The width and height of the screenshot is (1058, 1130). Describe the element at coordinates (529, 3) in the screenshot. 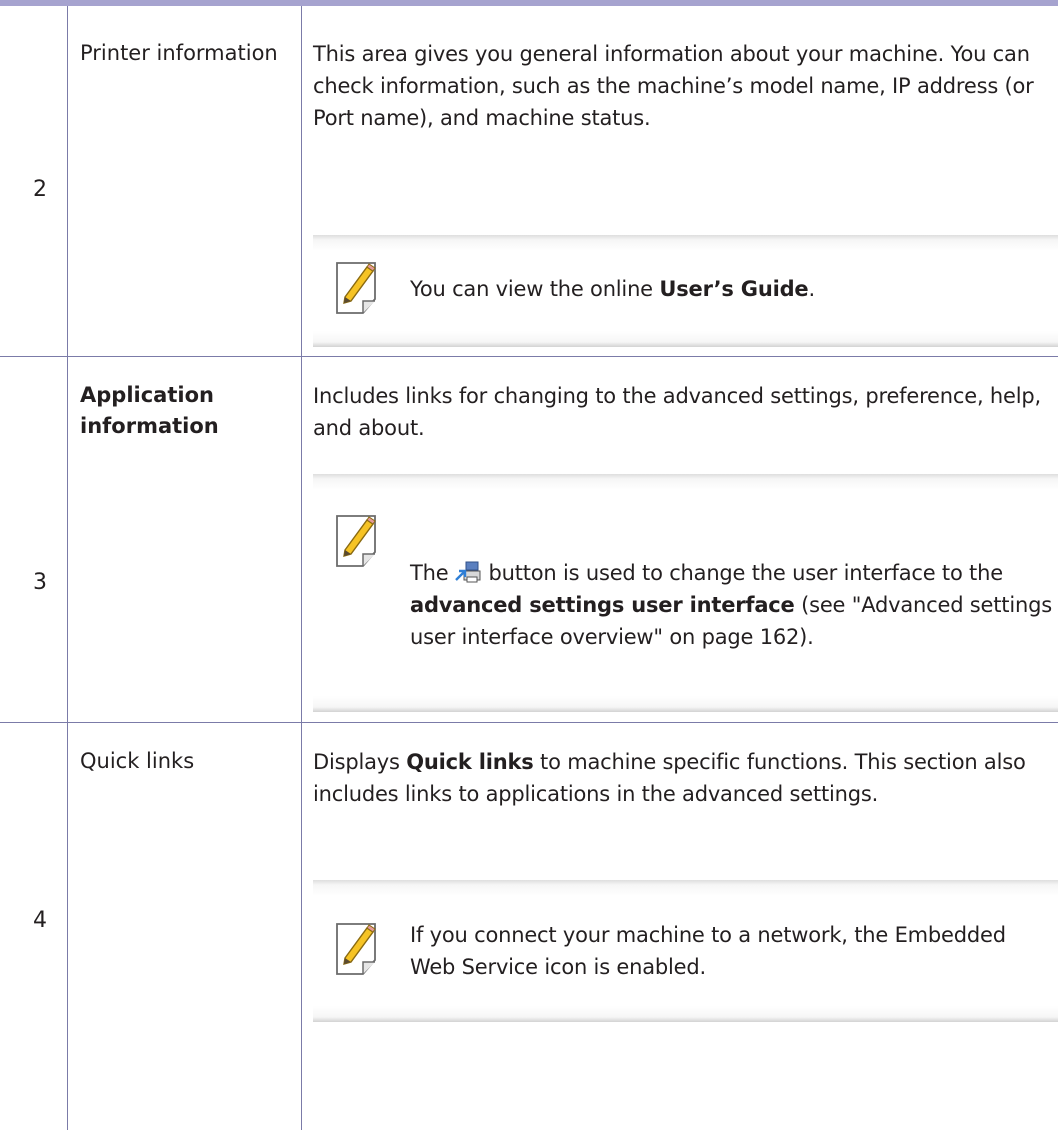

I see `table-top-rule` at that location.